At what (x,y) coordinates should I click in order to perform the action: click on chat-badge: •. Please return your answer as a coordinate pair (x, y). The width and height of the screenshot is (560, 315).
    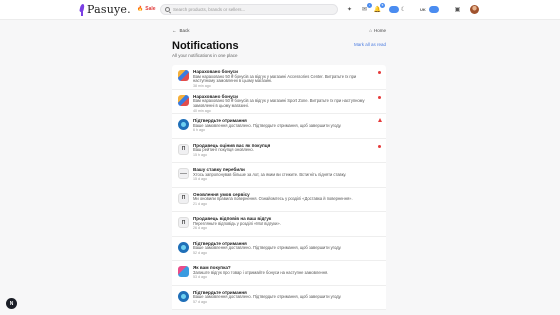
    Looking at the image, I should click on (369, 5).